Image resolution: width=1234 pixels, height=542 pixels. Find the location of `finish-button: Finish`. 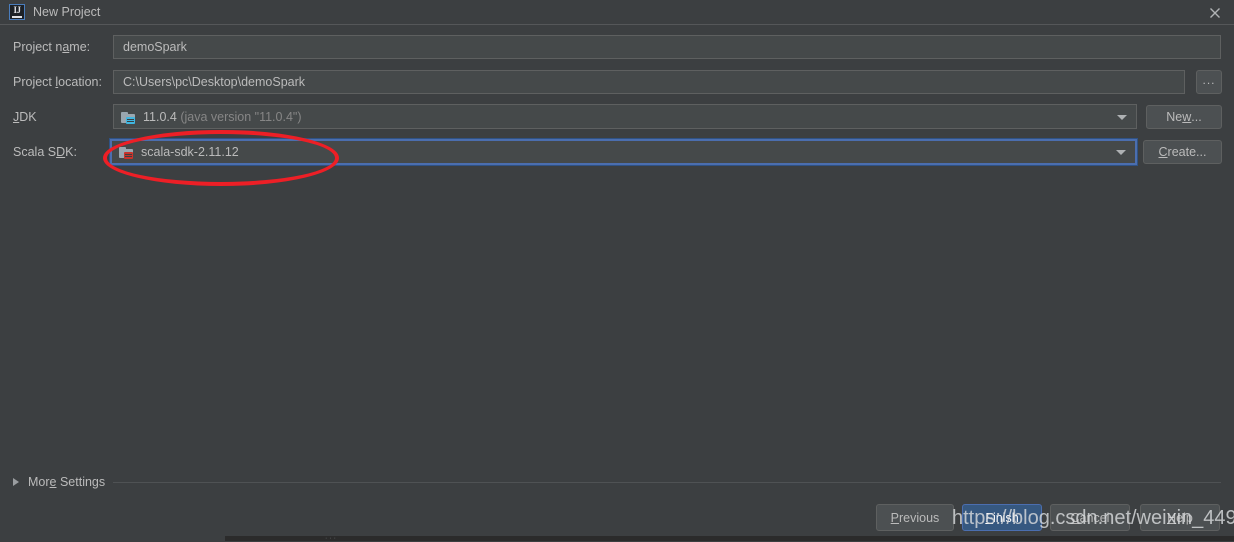

finish-button: Finish is located at coordinates (1002, 517).